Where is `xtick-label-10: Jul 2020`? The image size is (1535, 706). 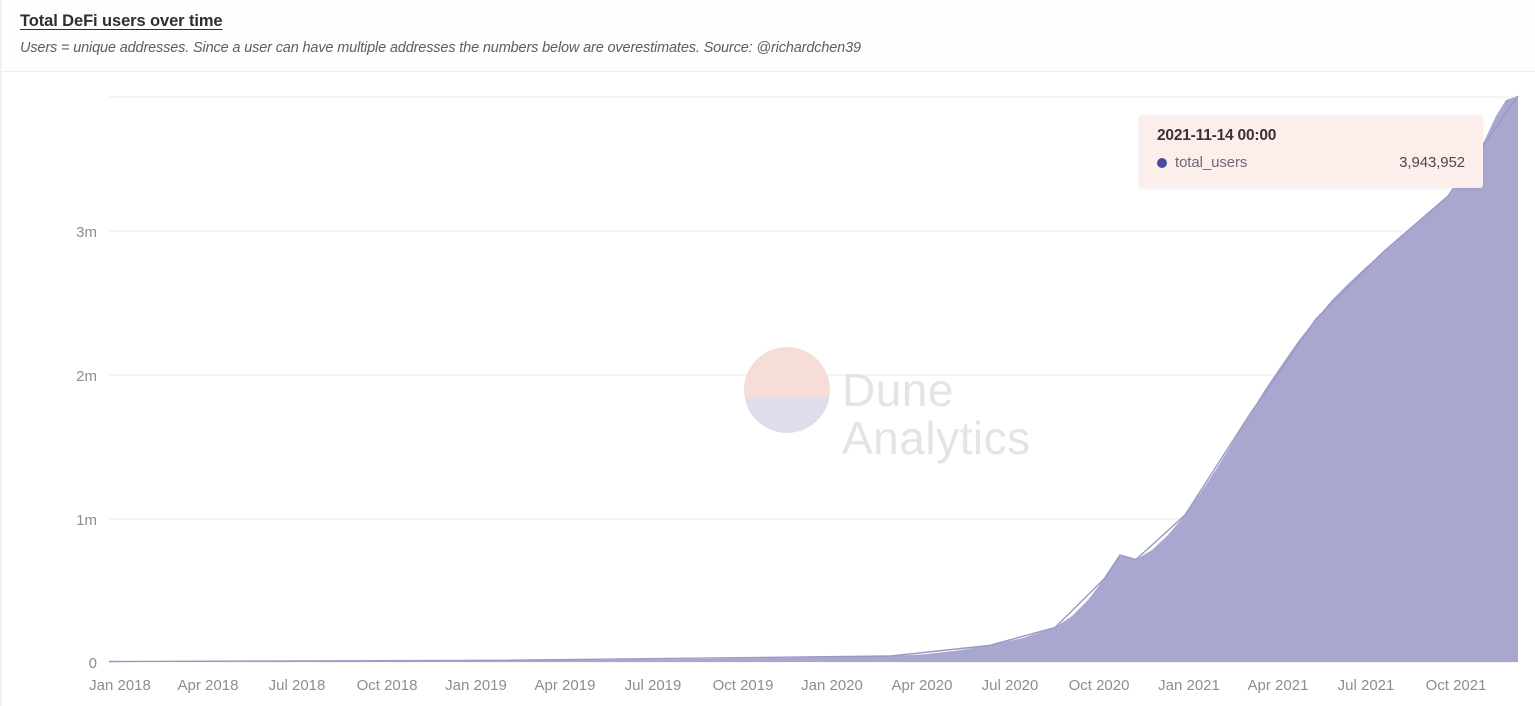 xtick-label-10: Jul 2020 is located at coordinates (1010, 685).